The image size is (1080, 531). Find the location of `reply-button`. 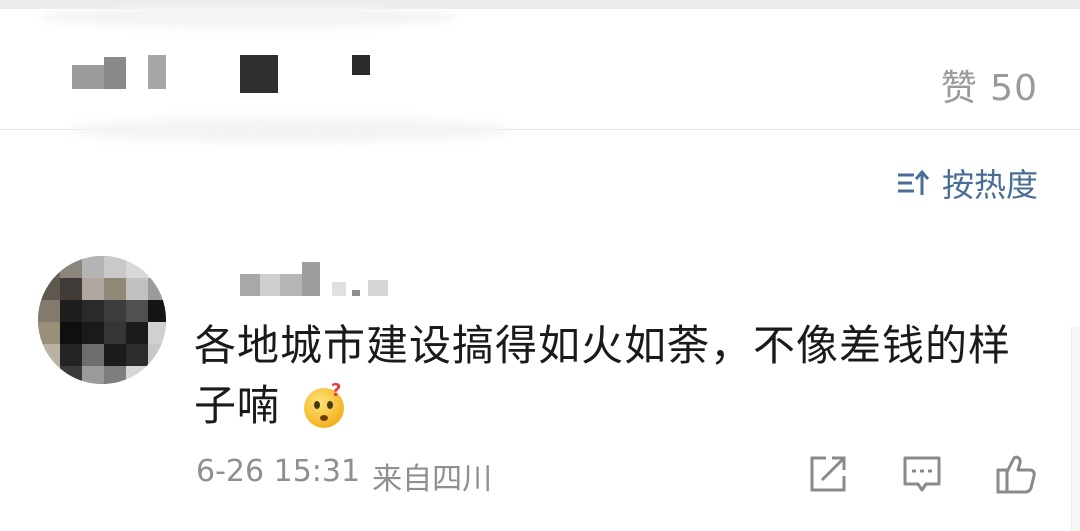

reply-button is located at coordinates (922, 476).